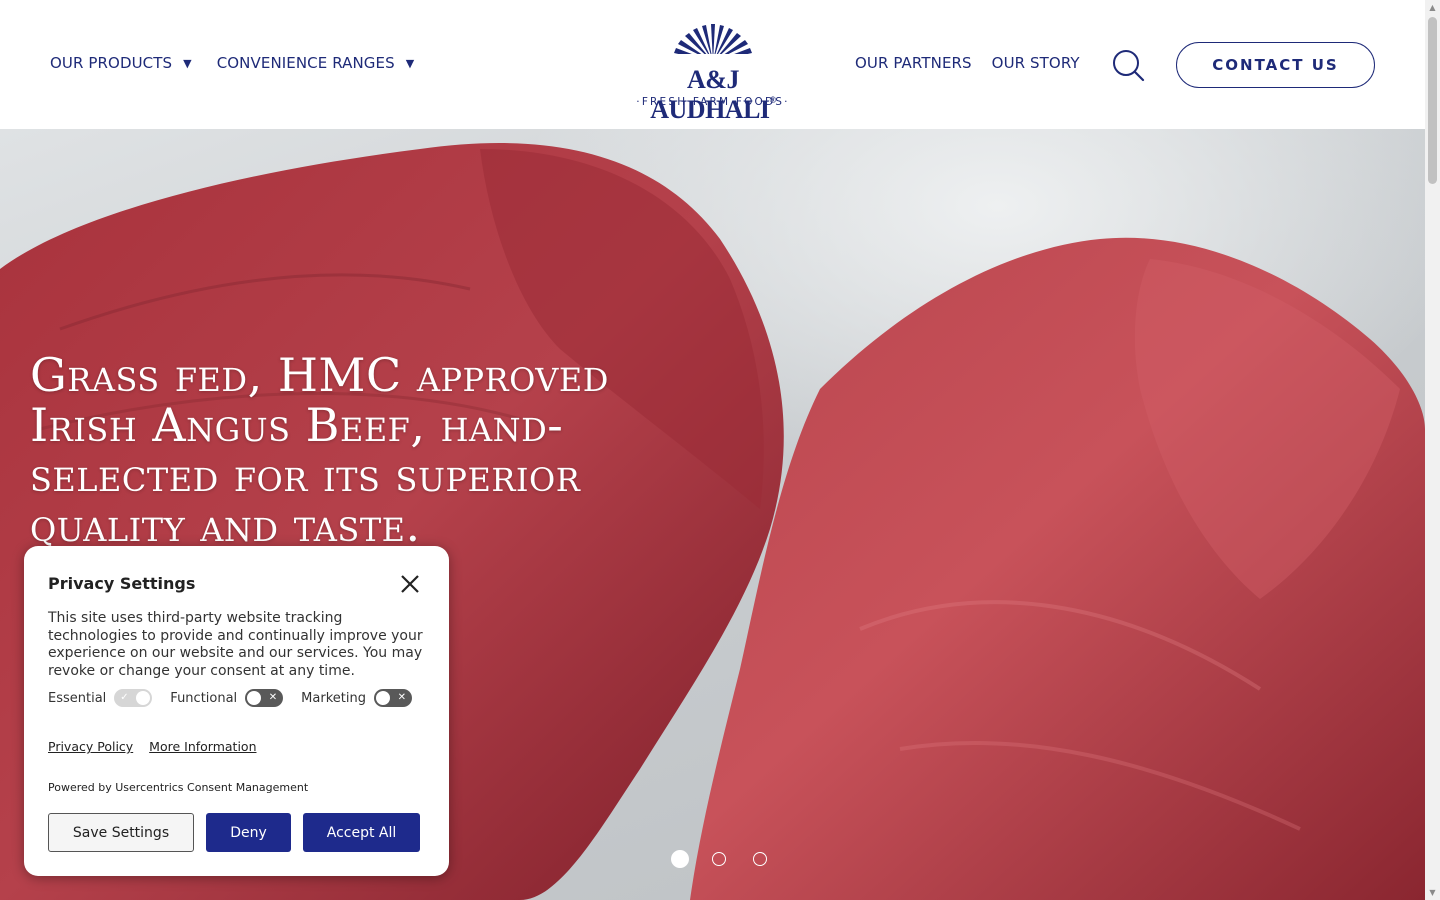 The height and width of the screenshot is (900, 1440). I want to click on slider-dots, so click(732, 859).